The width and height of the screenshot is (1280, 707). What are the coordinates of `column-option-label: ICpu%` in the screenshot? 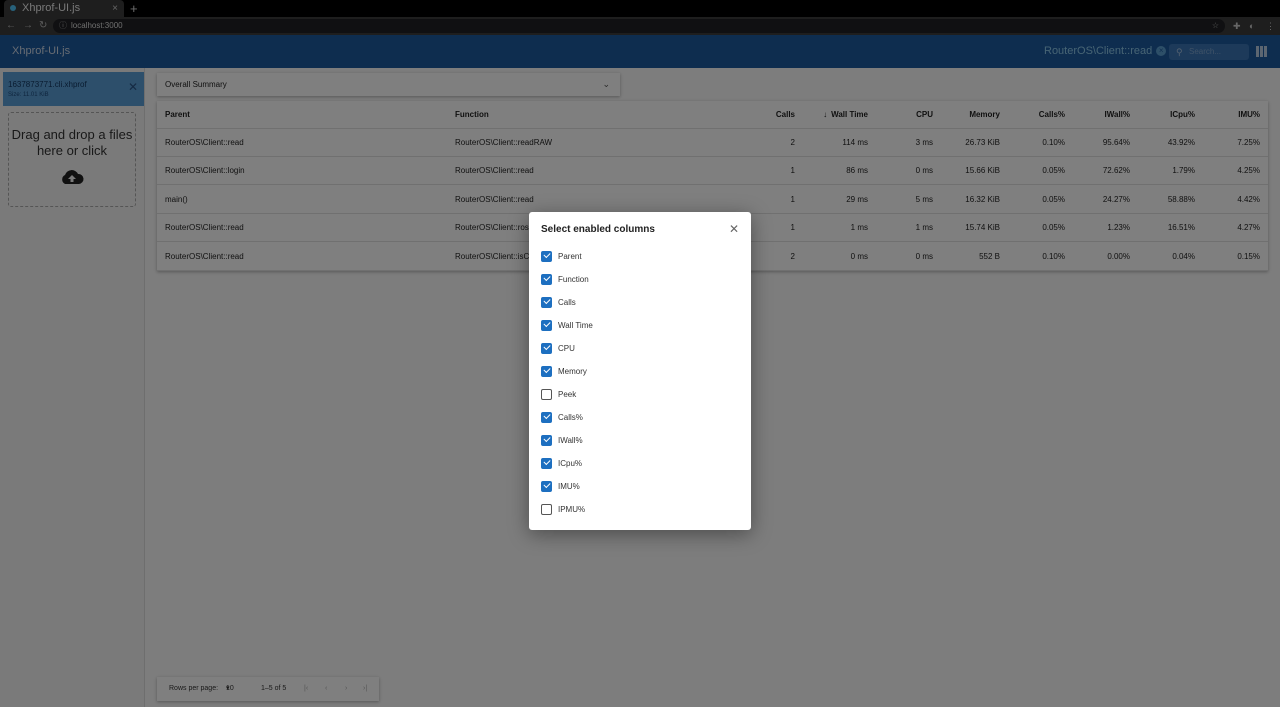 It's located at (570, 463).